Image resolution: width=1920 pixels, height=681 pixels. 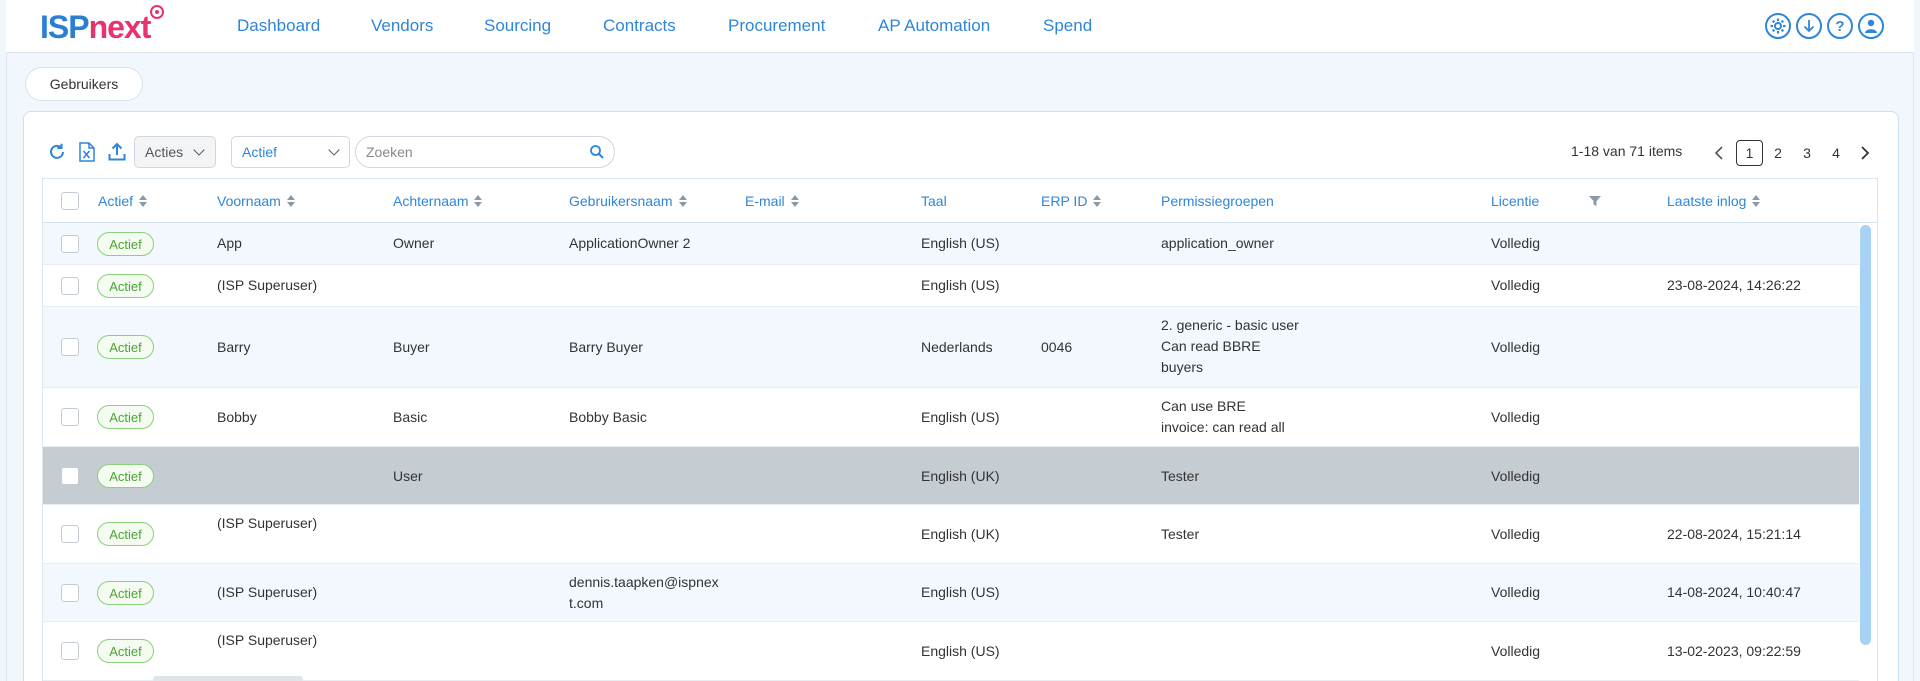 What do you see at coordinates (229, 243) in the screenshot?
I see `first-name-cell: App` at bounding box center [229, 243].